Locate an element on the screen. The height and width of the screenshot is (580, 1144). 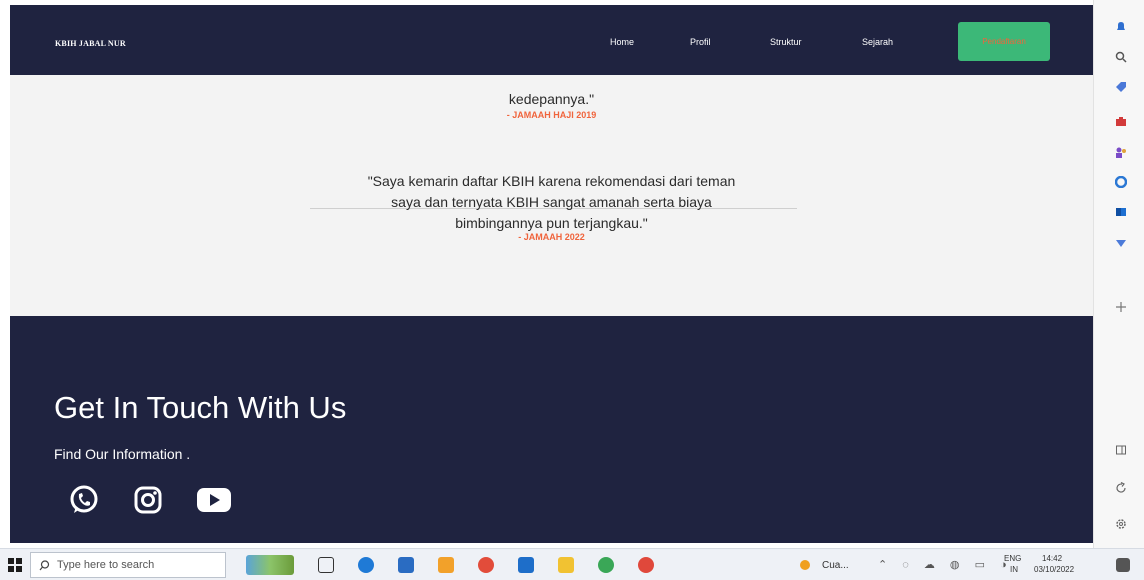
chrome-icon is located at coordinates (486, 565).